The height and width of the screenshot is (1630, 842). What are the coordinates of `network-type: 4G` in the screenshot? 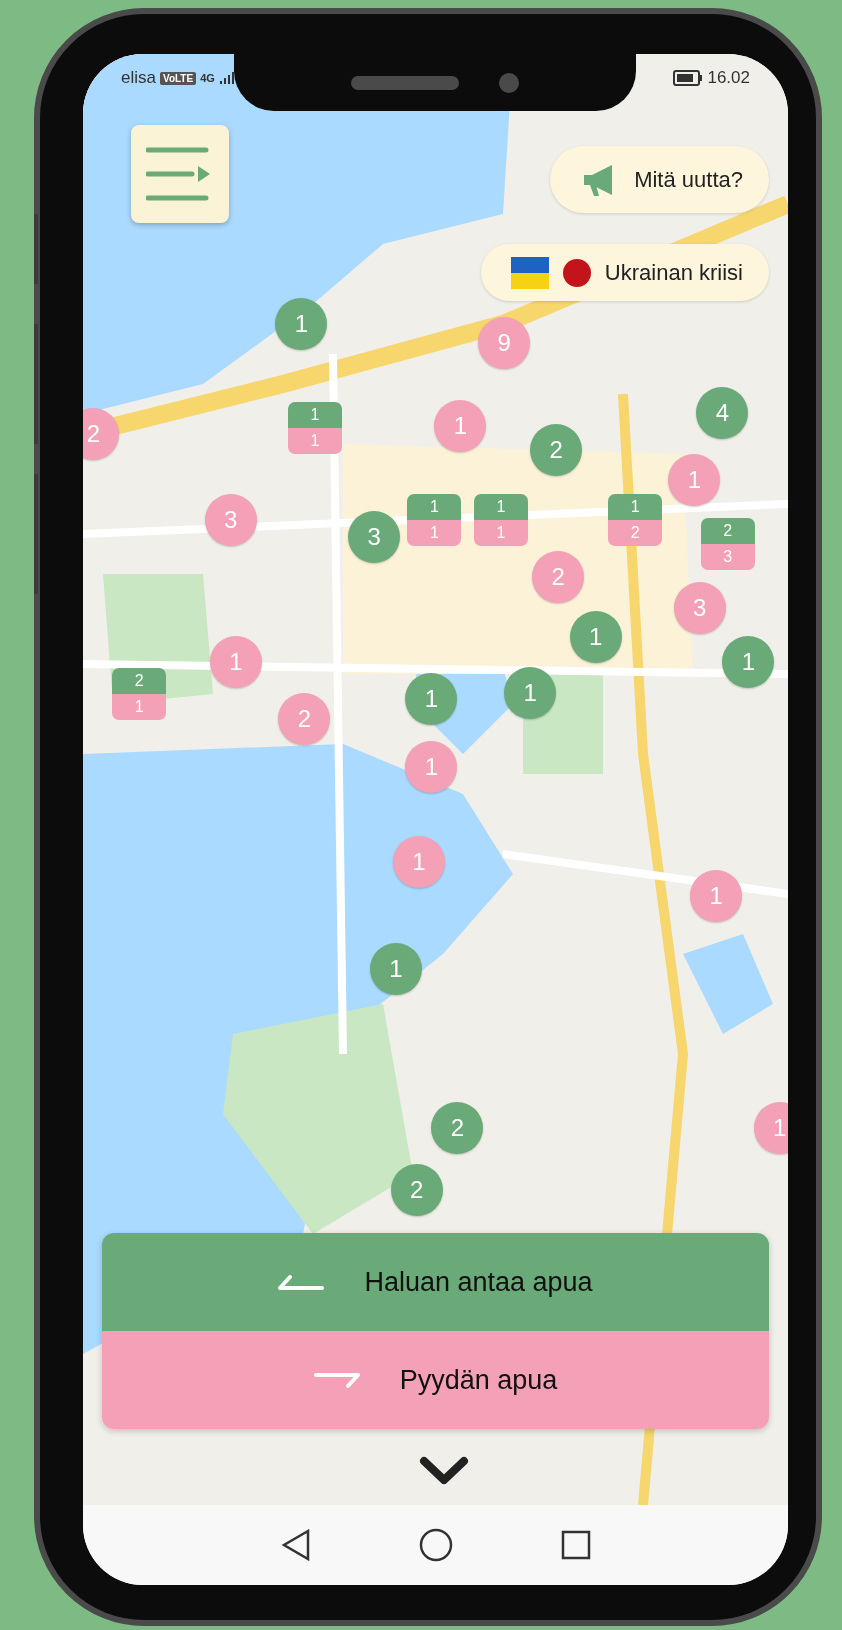 It's located at (207, 78).